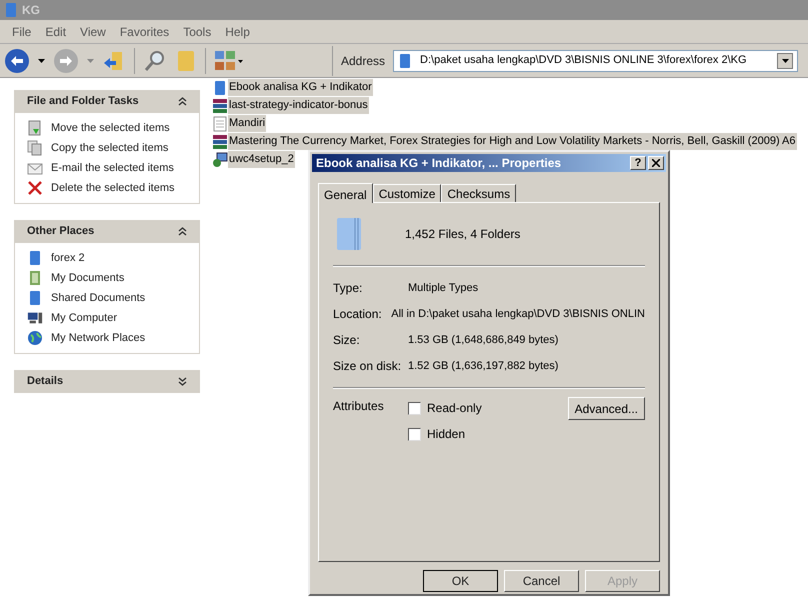 The height and width of the screenshot is (599, 808). Describe the element at coordinates (113, 188) in the screenshot. I see `task-link: Delete the selected items` at that location.